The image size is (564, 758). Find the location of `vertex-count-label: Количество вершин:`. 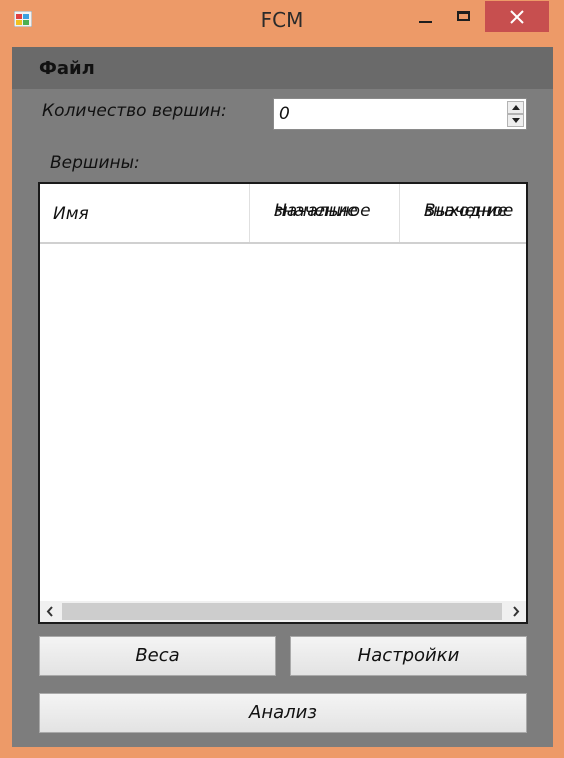

vertex-count-label: Количество вершин: is located at coordinates (134, 111).